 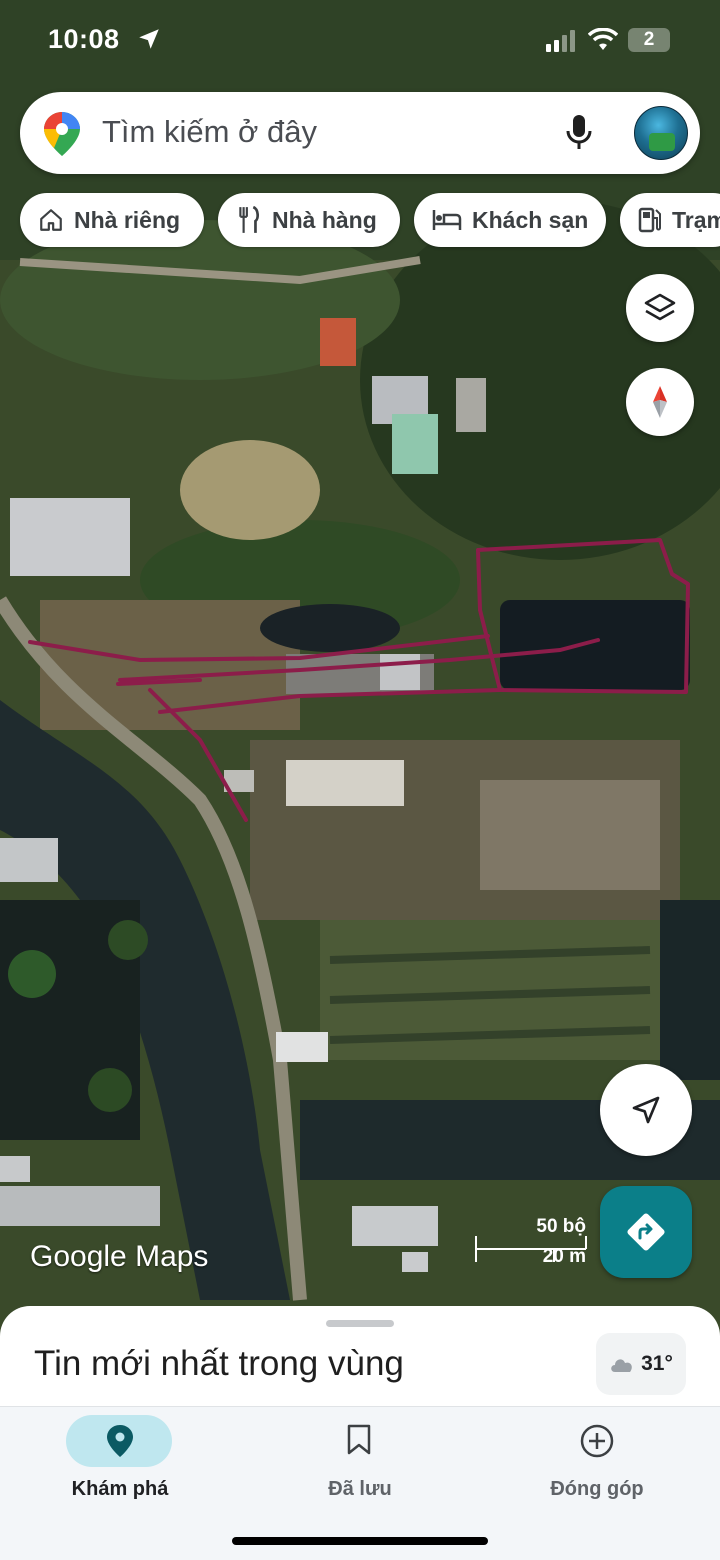 I want to click on nav-explore-label: Khám phá, so click(x=120, y=1489).